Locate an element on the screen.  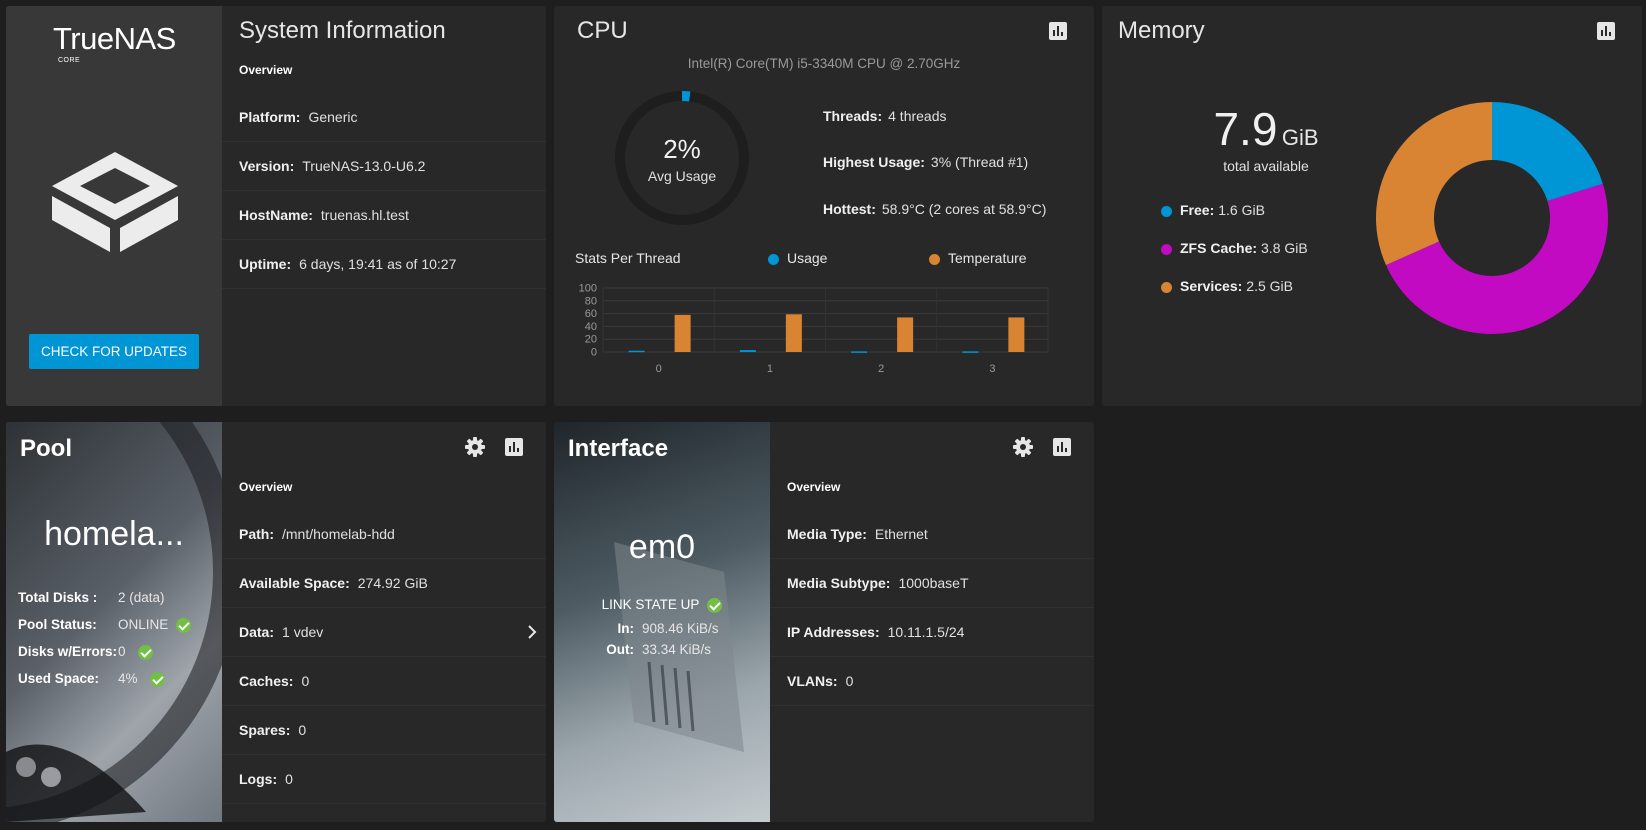
services-slice is located at coordinates (1434, 184).